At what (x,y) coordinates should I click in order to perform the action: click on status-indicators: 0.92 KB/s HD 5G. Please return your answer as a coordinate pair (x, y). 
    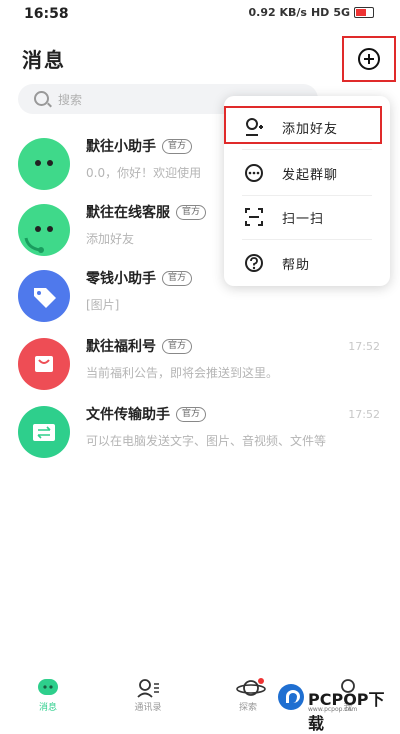
    Looking at the image, I should click on (311, 12).